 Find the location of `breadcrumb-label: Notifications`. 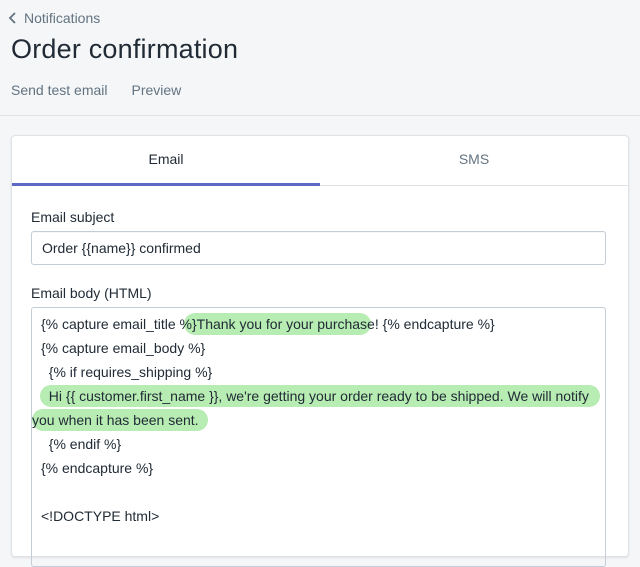

breadcrumb-label: Notifications is located at coordinates (62, 18).